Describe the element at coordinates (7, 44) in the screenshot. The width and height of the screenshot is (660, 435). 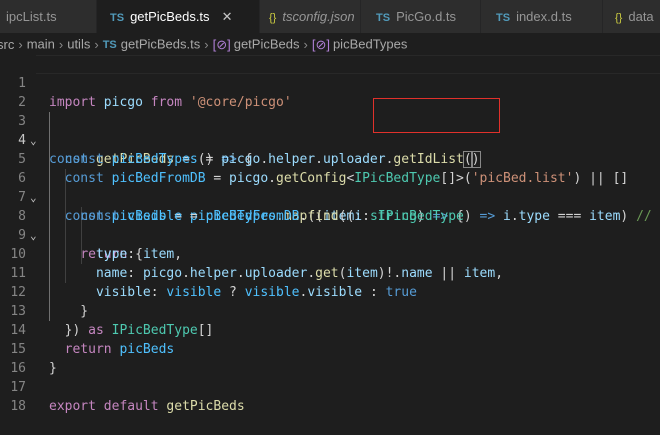
I see `breadcrumb-src: src` at that location.